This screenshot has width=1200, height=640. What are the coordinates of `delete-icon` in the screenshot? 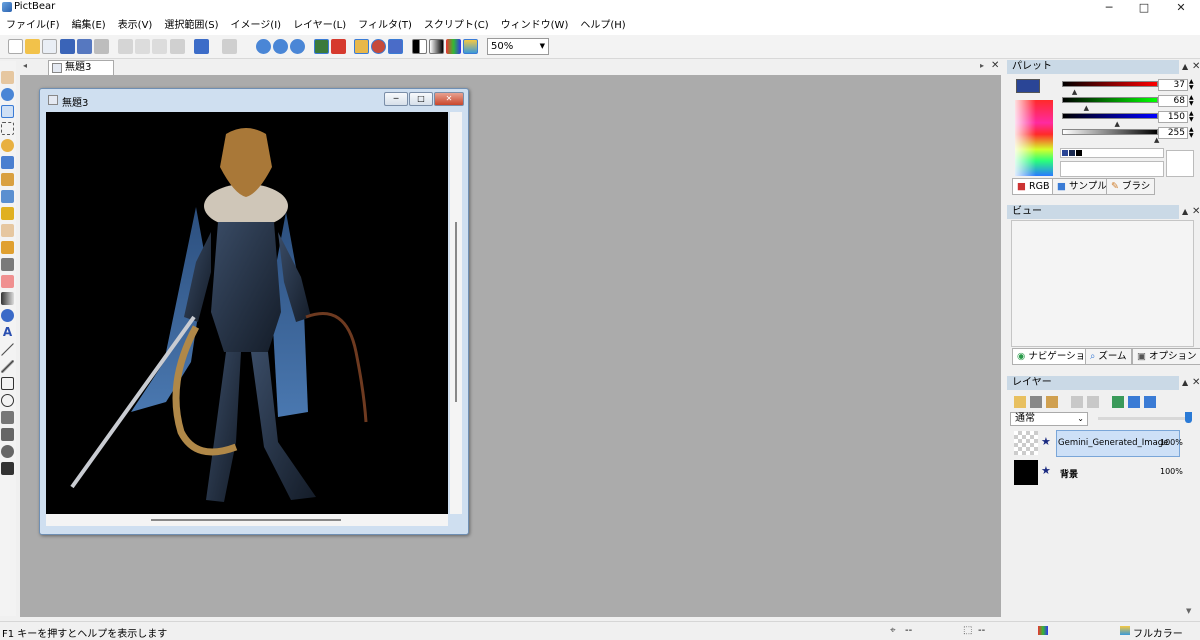 It's located at (177, 46).